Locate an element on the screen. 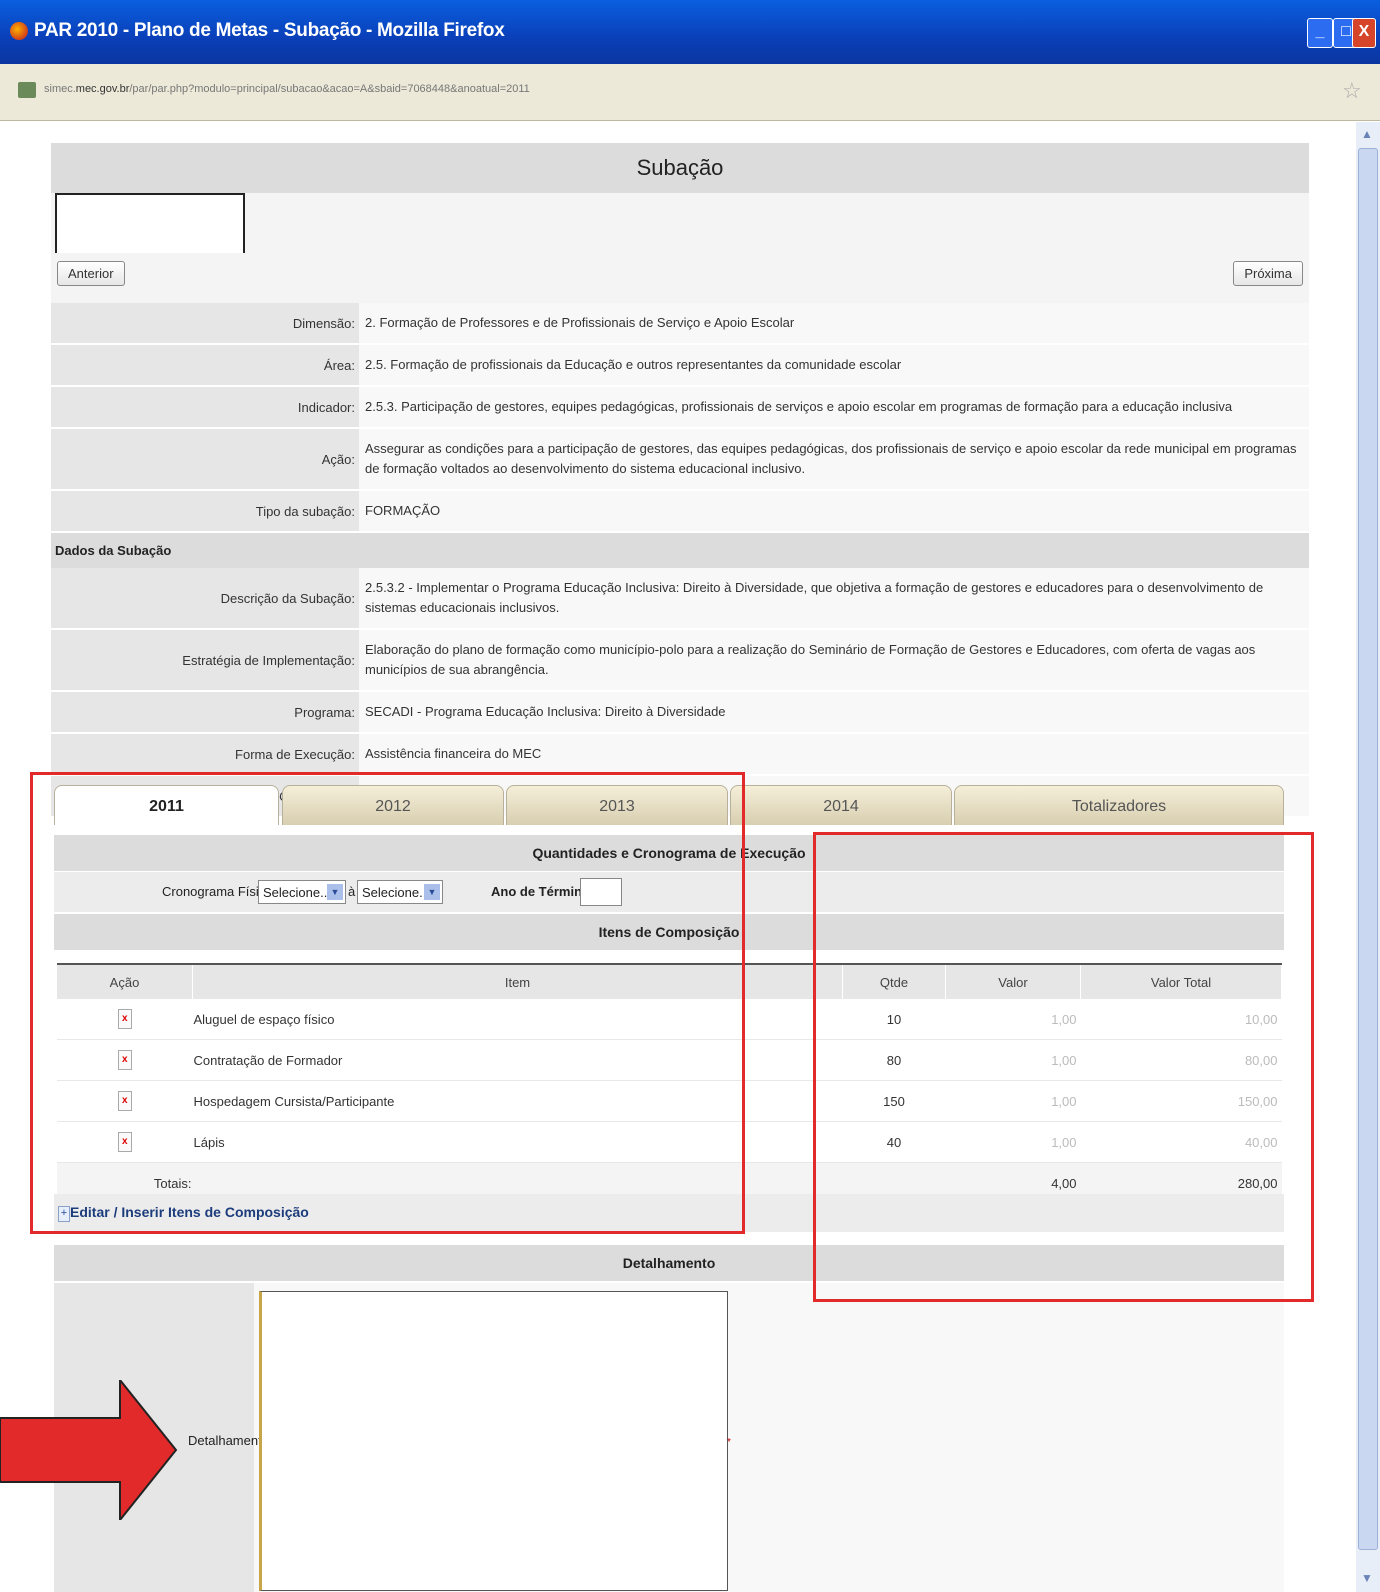 The image size is (1380, 1592). minimize-button: _ is located at coordinates (1320, 33).